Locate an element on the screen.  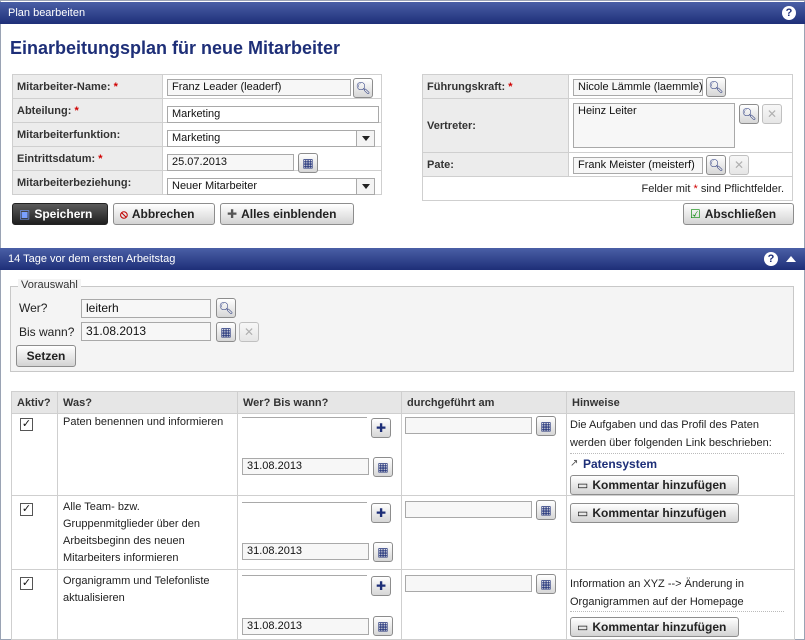
cancel-icon: ⦸ is located at coordinates (124, 214).